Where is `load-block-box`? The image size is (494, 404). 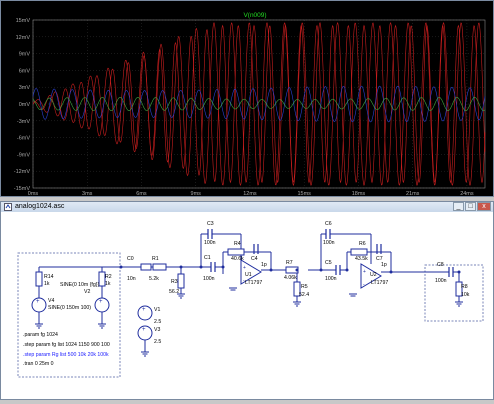
load-block-box is located at coordinates (454, 293).